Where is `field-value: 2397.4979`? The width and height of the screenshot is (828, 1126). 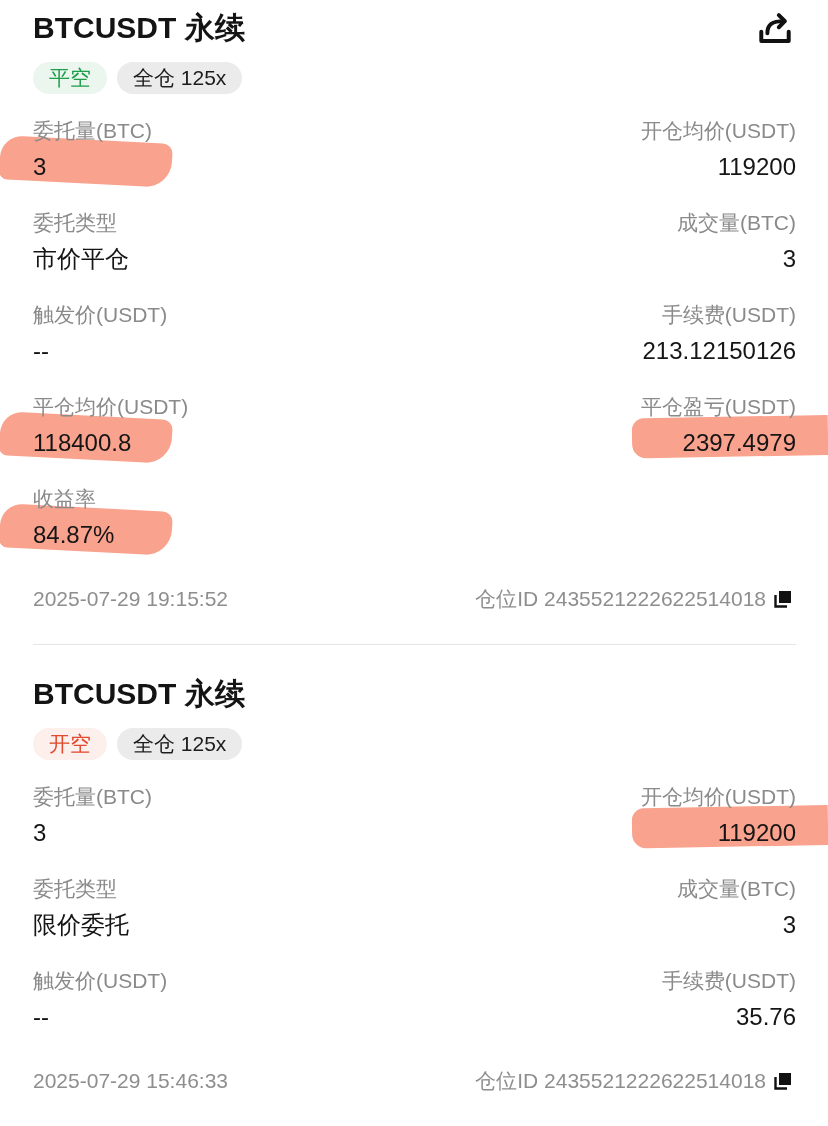 field-value: 2397.4979 is located at coordinates (739, 443).